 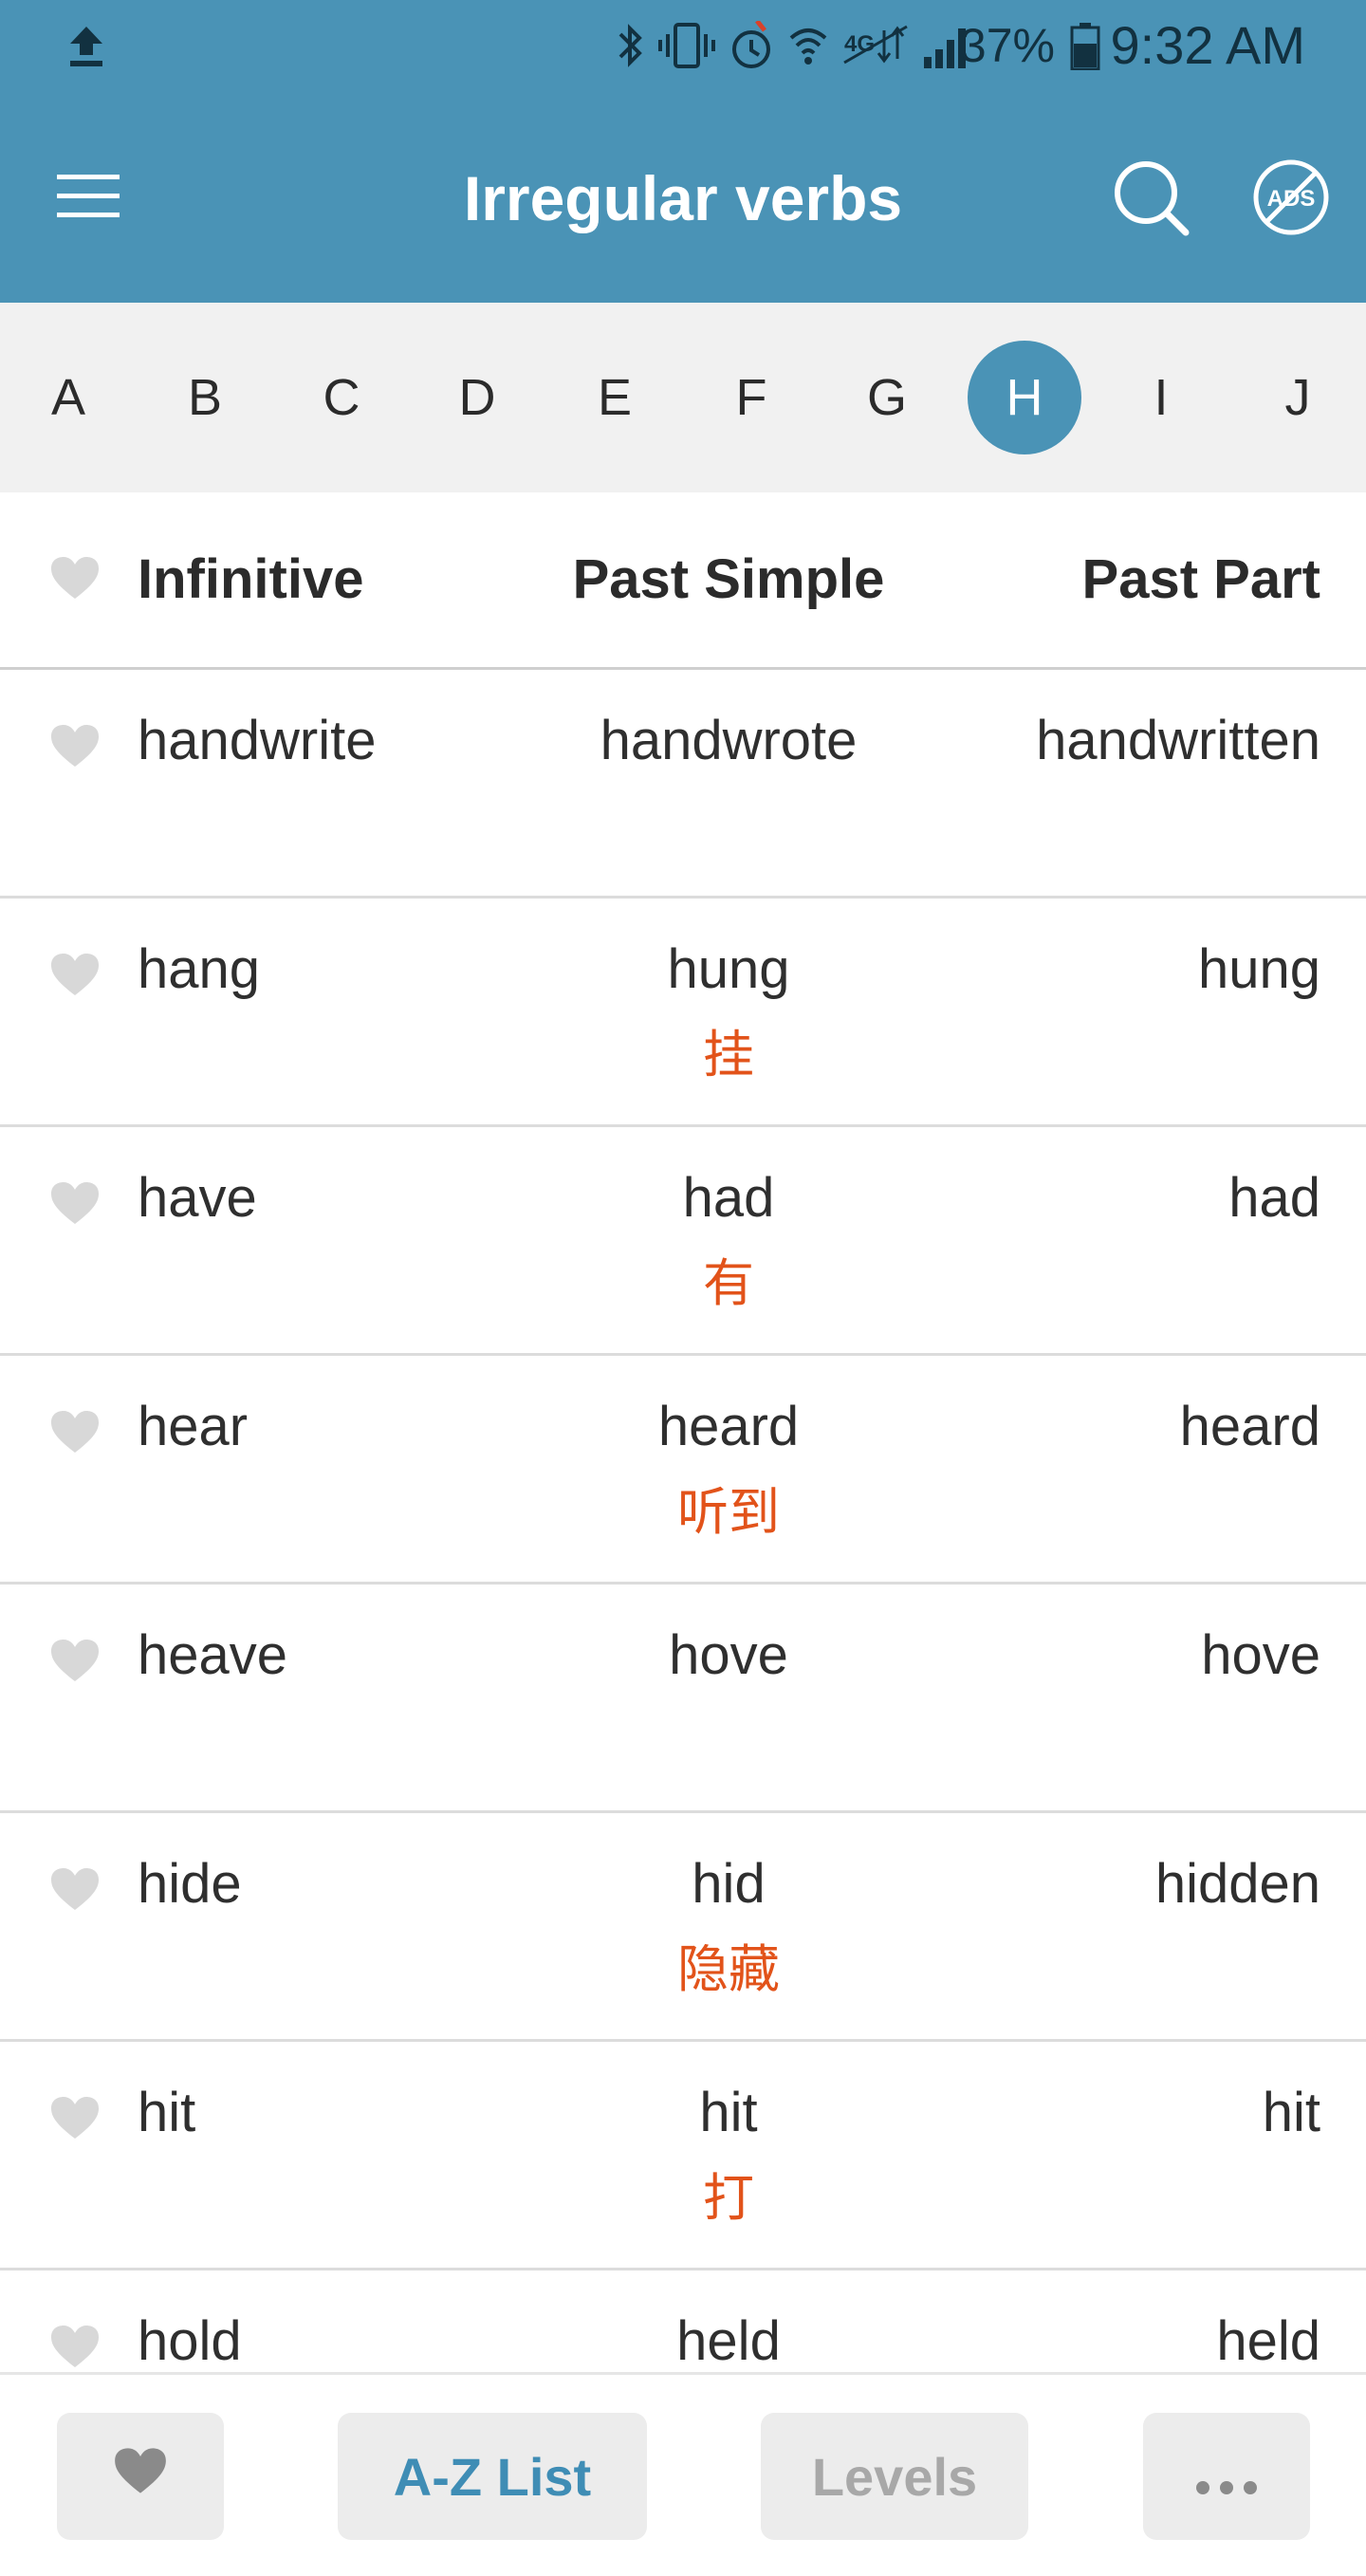 I want to click on table-row: hold held held, so click(x=683, y=2321).